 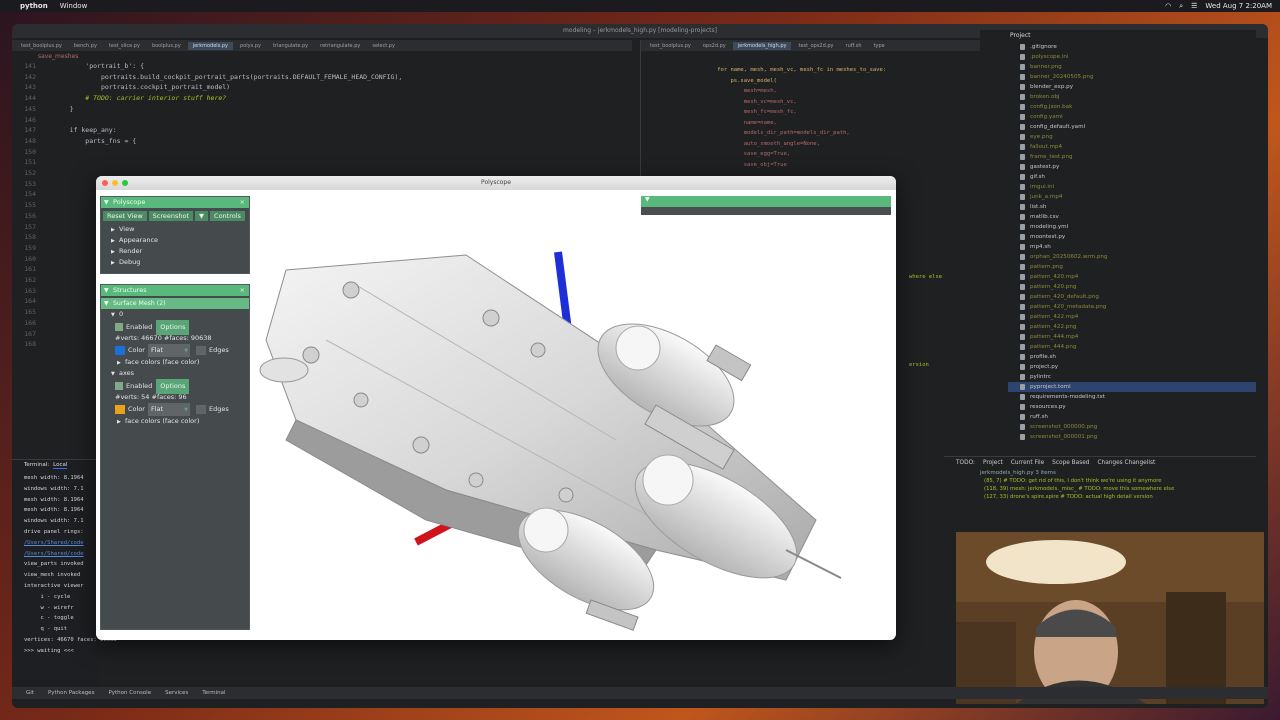 What do you see at coordinates (854, 46) in the screenshot?
I see `editor-tab: ruff.sh` at bounding box center [854, 46].